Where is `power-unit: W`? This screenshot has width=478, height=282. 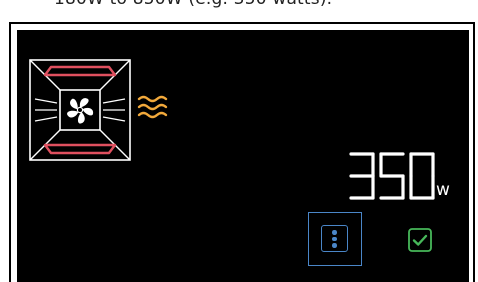
power-unit: W is located at coordinates (443, 190).